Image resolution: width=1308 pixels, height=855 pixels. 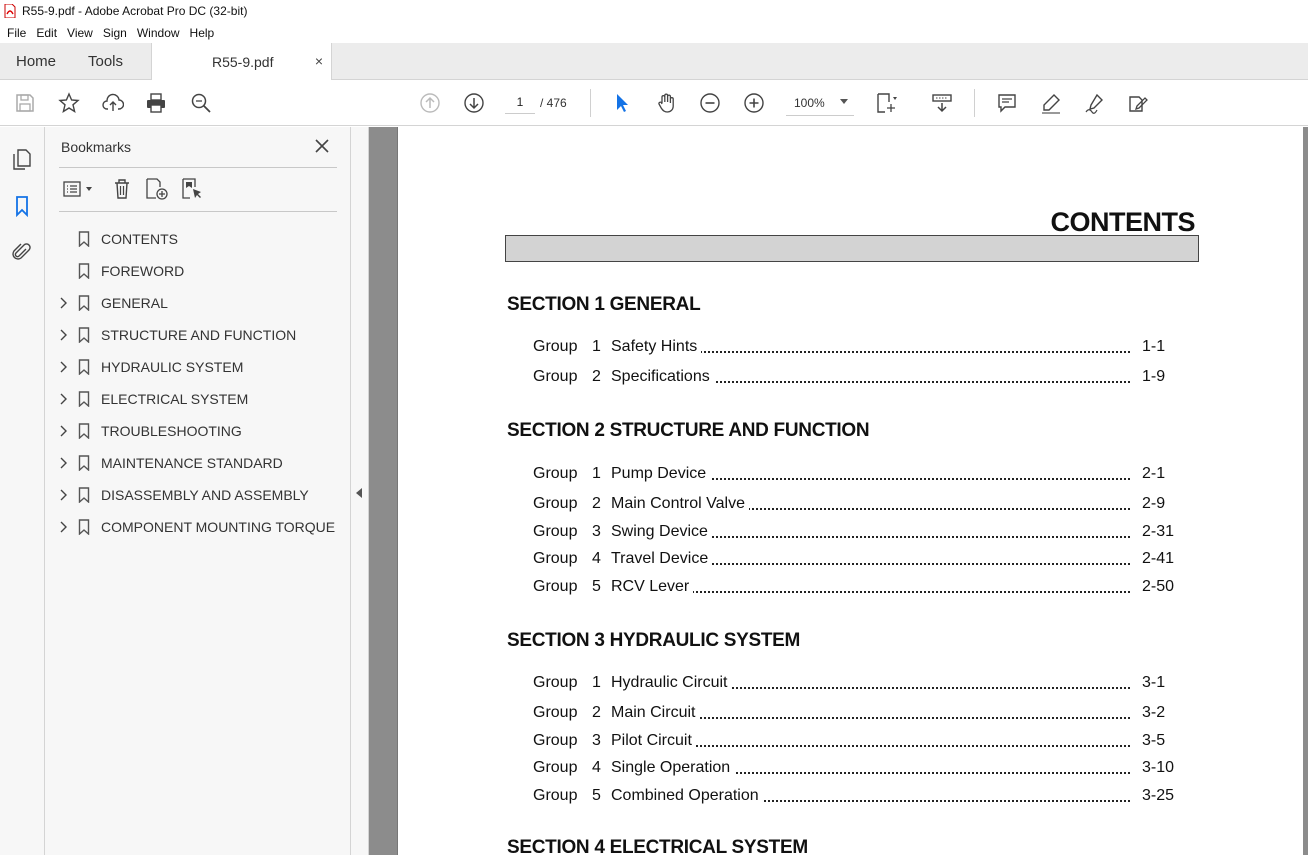 I want to click on toc-page-number: 3-1, so click(x=1154, y=682).